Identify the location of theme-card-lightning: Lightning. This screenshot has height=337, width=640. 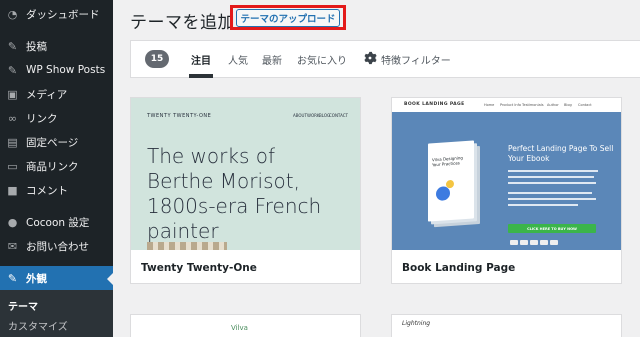
(506, 325).